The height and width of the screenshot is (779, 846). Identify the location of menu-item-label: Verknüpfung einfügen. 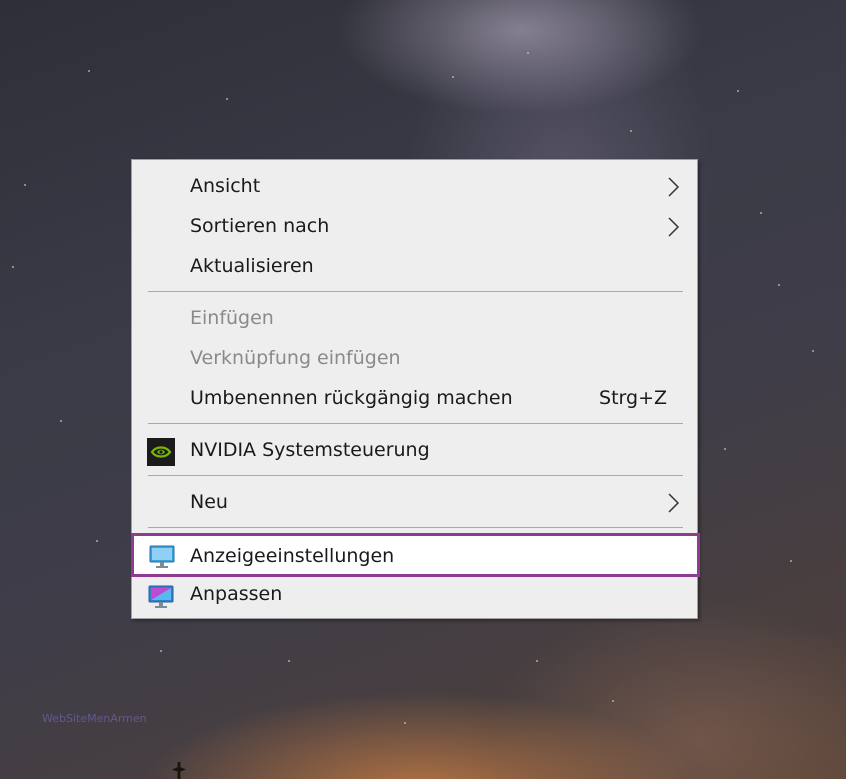
(295, 358).